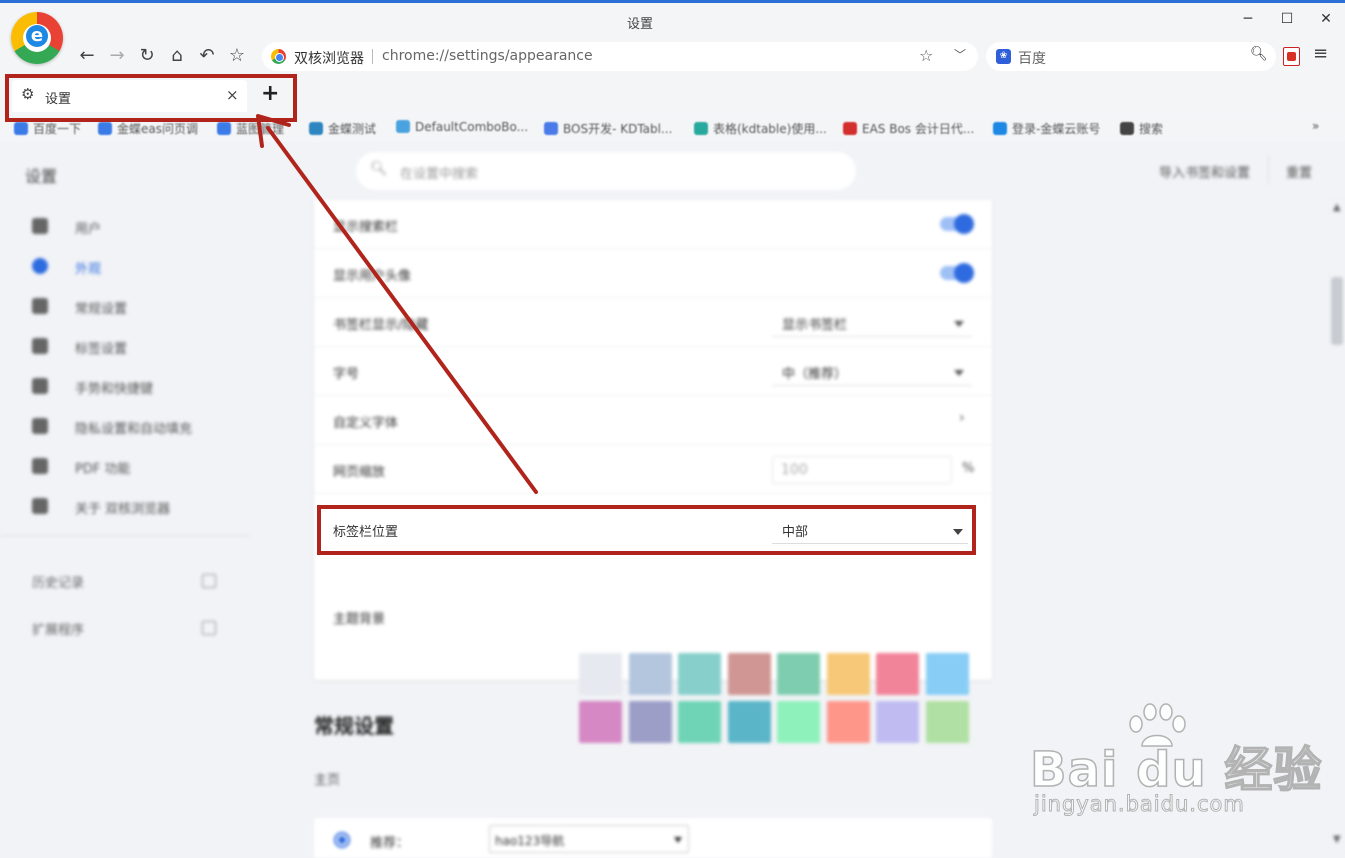 The width and height of the screenshot is (1345, 858). What do you see at coordinates (58, 628) in the screenshot?
I see `extensions-link: 扩展程序` at bounding box center [58, 628].